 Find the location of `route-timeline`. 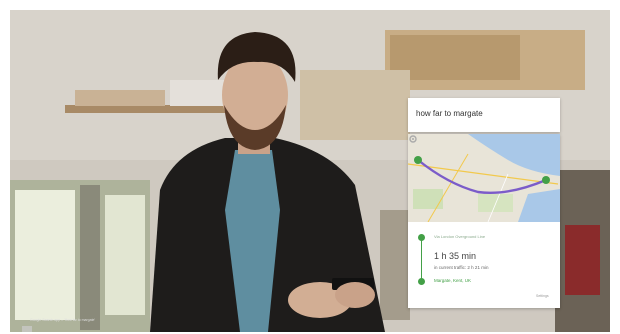

route-timeline is located at coordinates (421, 260).